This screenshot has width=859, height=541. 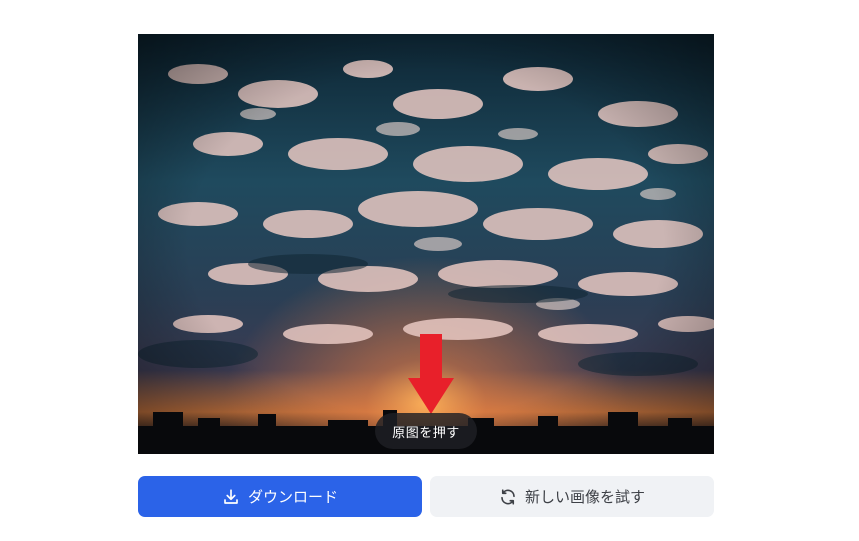 What do you see at coordinates (231, 496) in the screenshot?
I see `download-icon` at bounding box center [231, 496].